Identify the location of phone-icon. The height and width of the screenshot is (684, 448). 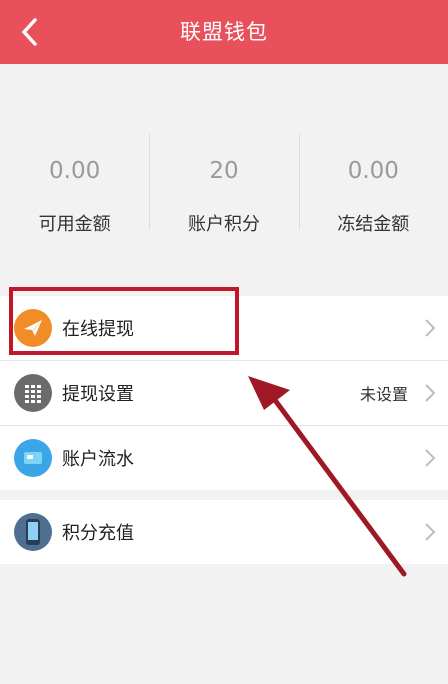
(33, 532).